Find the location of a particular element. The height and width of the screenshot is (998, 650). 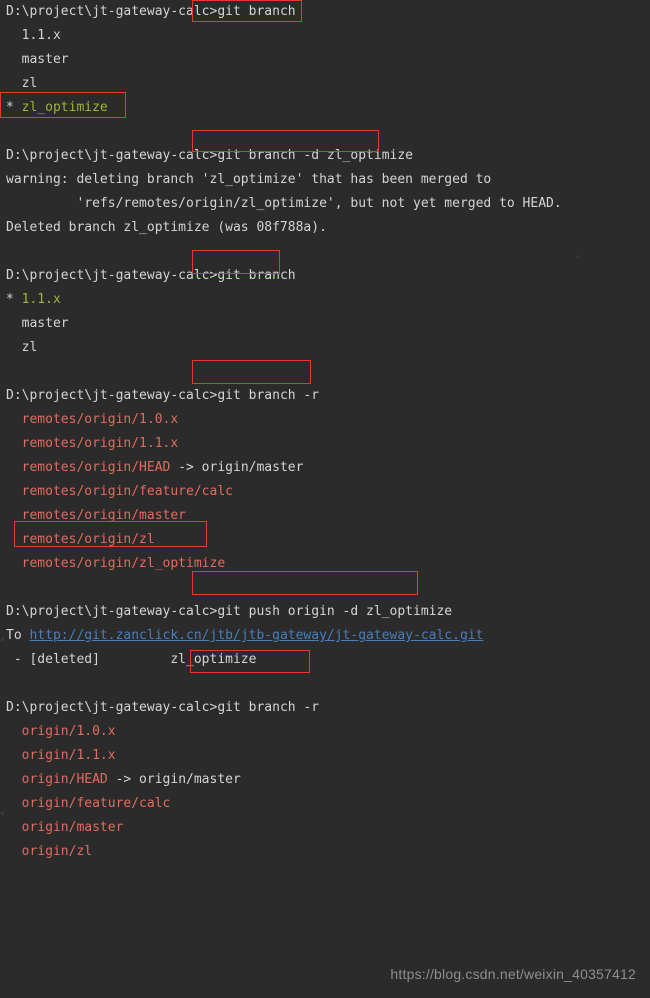

remote-branch-line: origin/zl is located at coordinates (49, 851).